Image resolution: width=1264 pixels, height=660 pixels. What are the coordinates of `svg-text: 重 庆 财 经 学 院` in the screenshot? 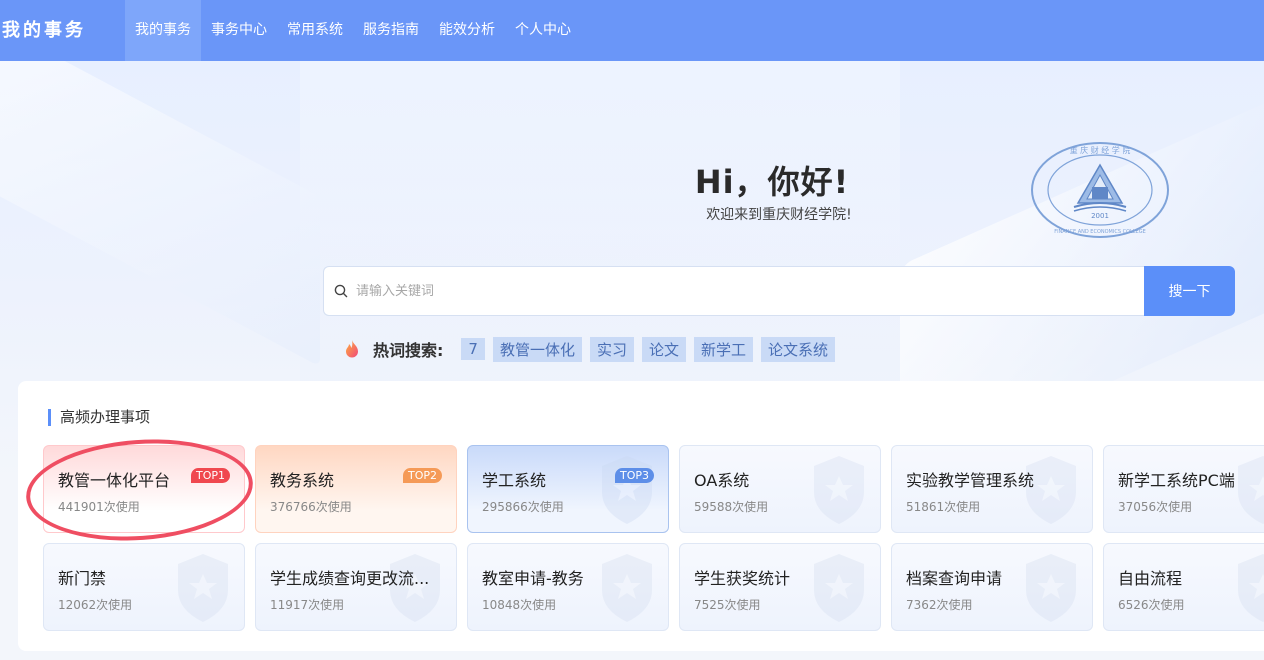 It's located at (1100, 150).